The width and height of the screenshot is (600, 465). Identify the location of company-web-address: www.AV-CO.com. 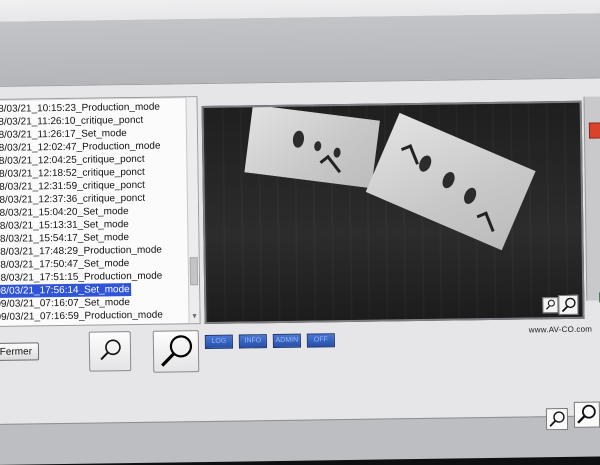
(560, 329).